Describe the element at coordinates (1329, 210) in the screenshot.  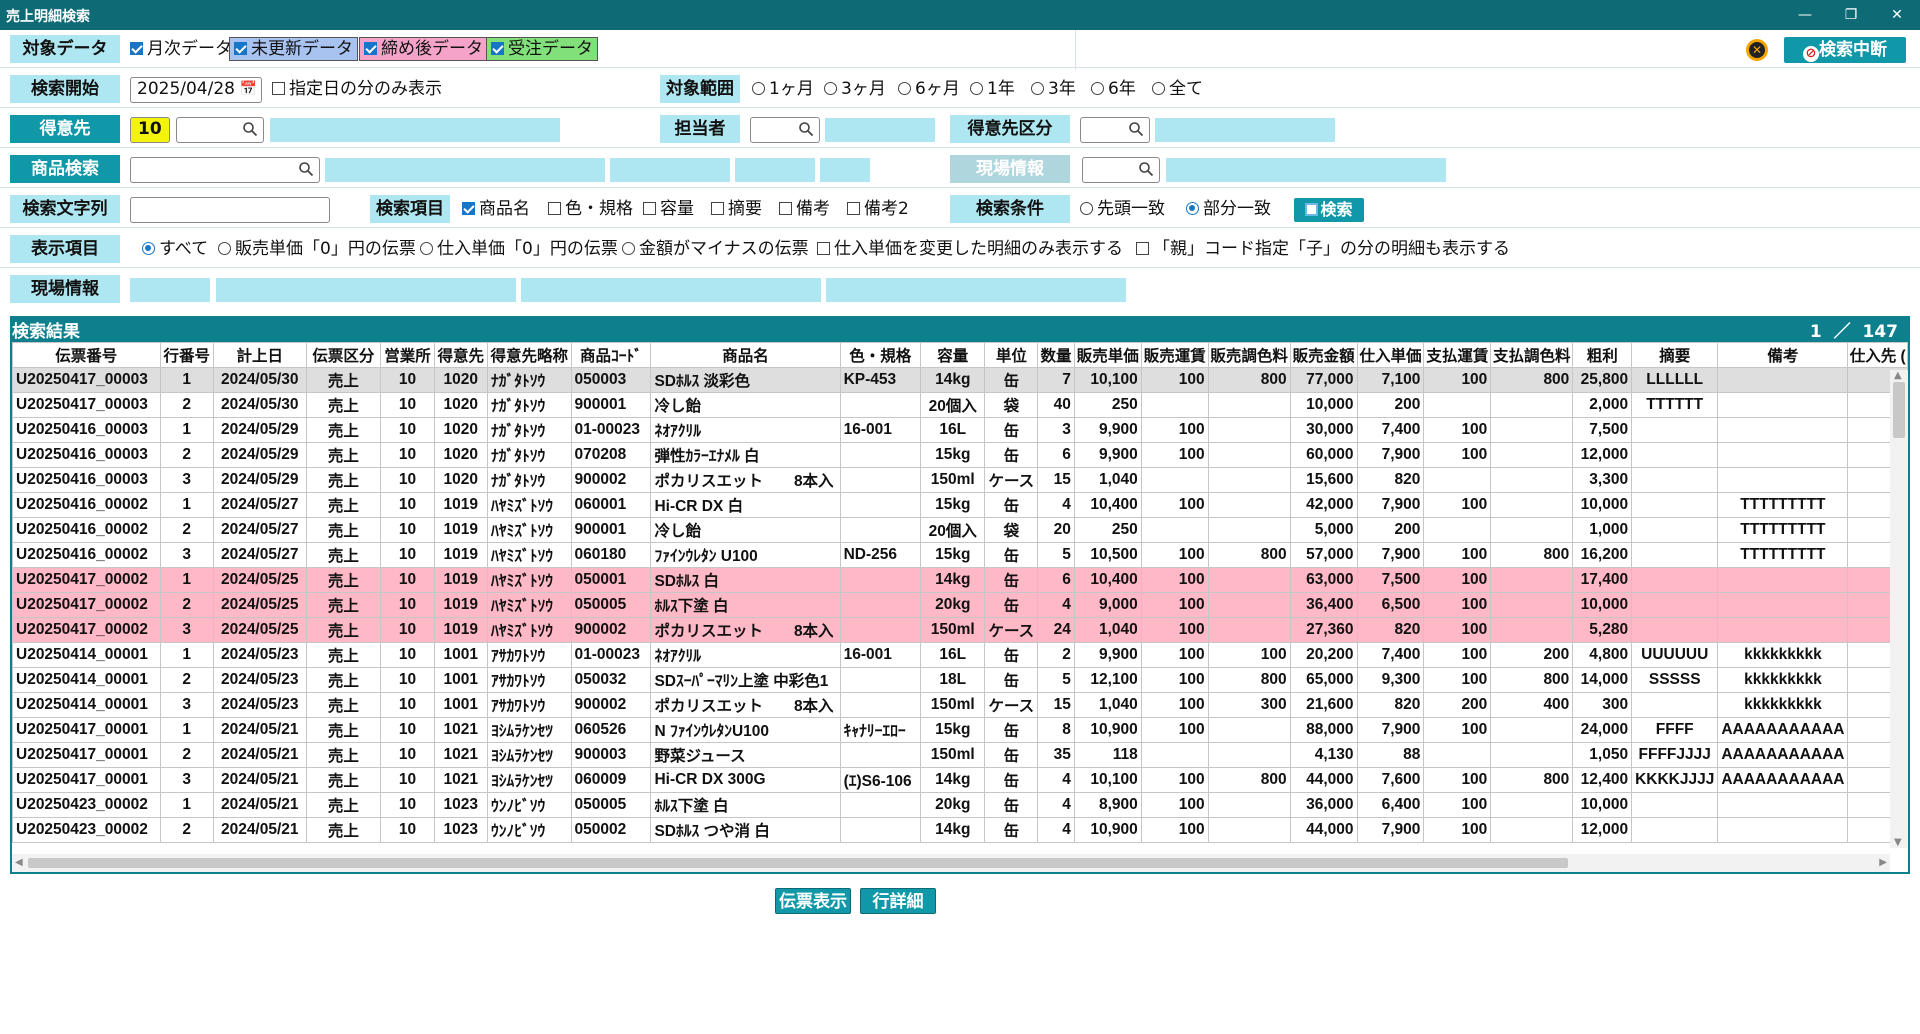
I see `search-button: 検索` at that location.